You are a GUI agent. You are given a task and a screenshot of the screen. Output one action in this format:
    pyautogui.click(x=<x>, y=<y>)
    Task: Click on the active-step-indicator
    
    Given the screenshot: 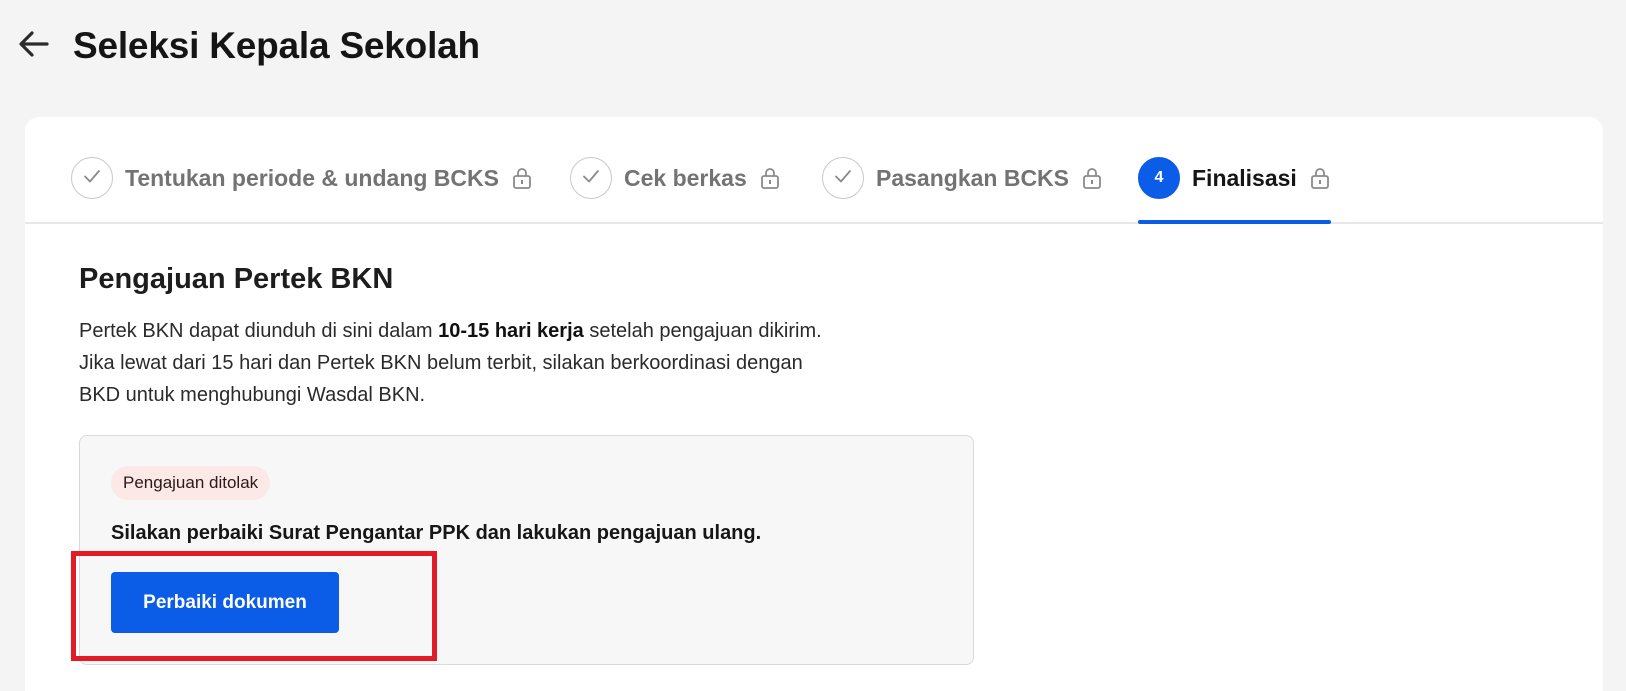 What is the action you would take?
    pyautogui.click(x=1234, y=222)
    